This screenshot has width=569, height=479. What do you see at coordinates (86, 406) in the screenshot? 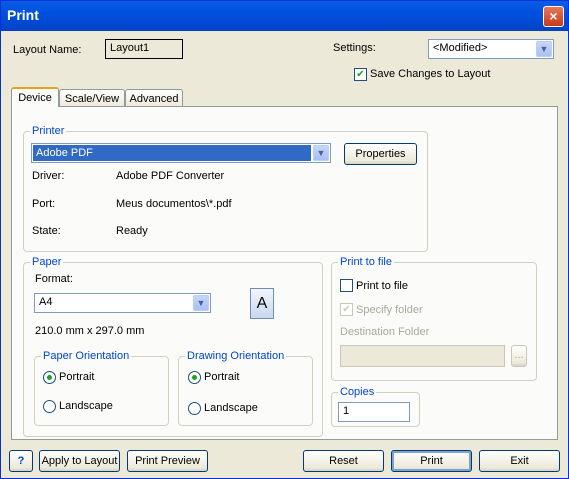
I see `paper-landscape-label: Landscape` at bounding box center [86, 406].